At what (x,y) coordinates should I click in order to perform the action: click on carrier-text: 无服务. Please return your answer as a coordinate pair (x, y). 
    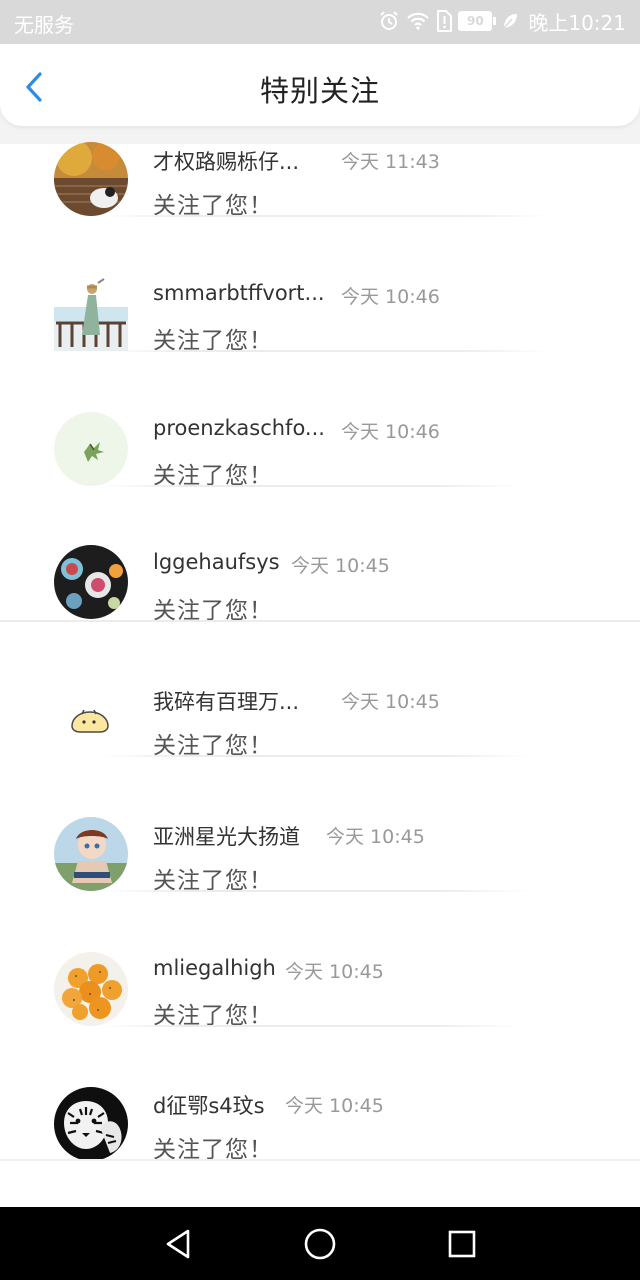
    Looking at the image, I should click on (44, 25).